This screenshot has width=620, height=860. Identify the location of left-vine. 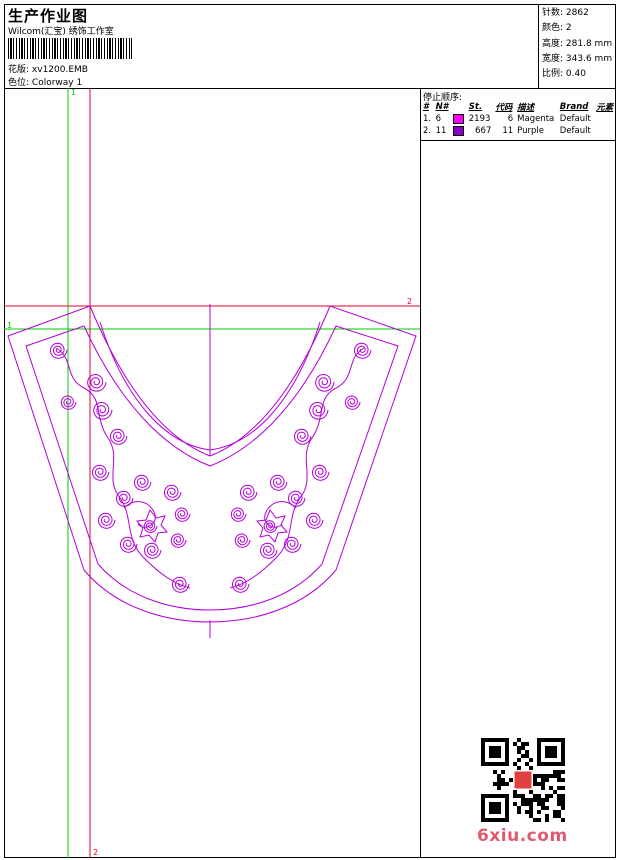
(123, 468).